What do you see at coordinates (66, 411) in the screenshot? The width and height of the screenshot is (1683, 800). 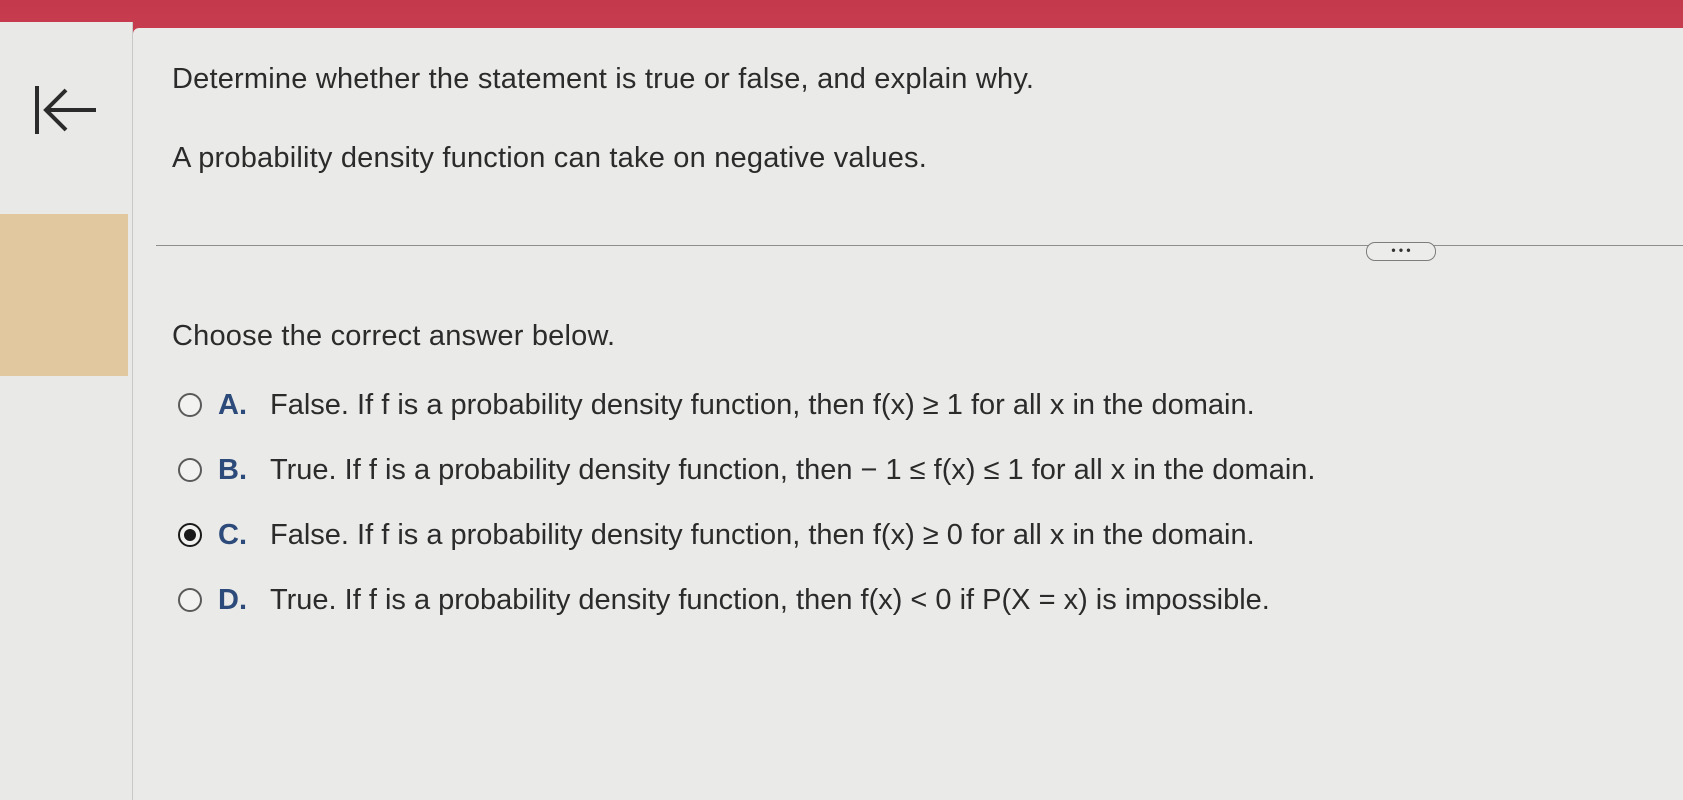 I see `left-panel` at bounding box center [66, 411].